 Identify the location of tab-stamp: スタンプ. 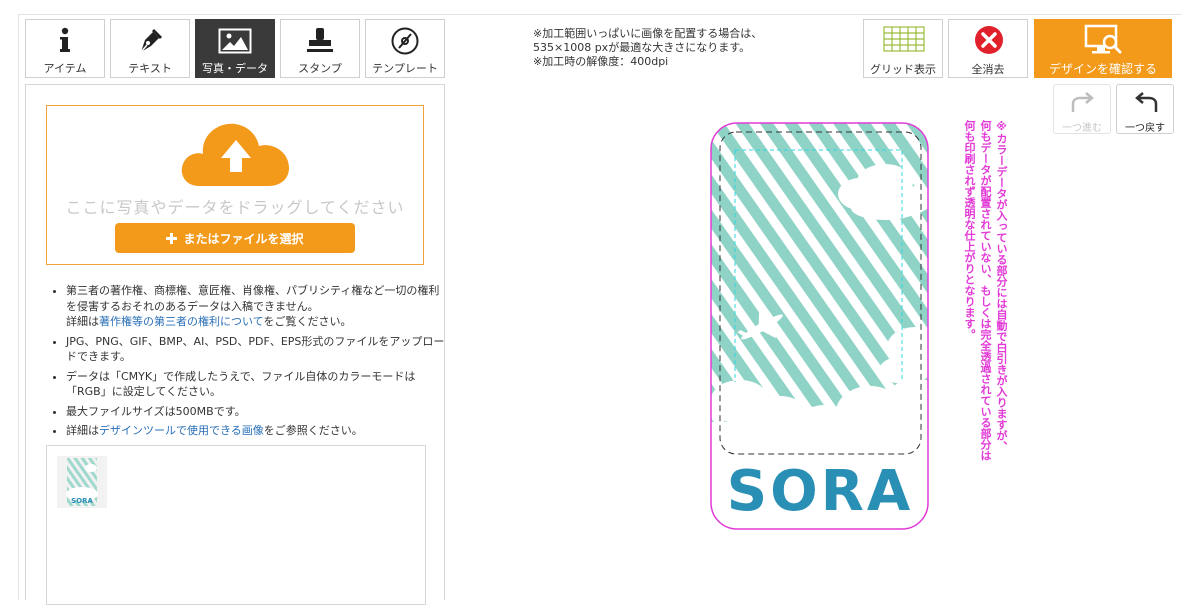
(320, 48).